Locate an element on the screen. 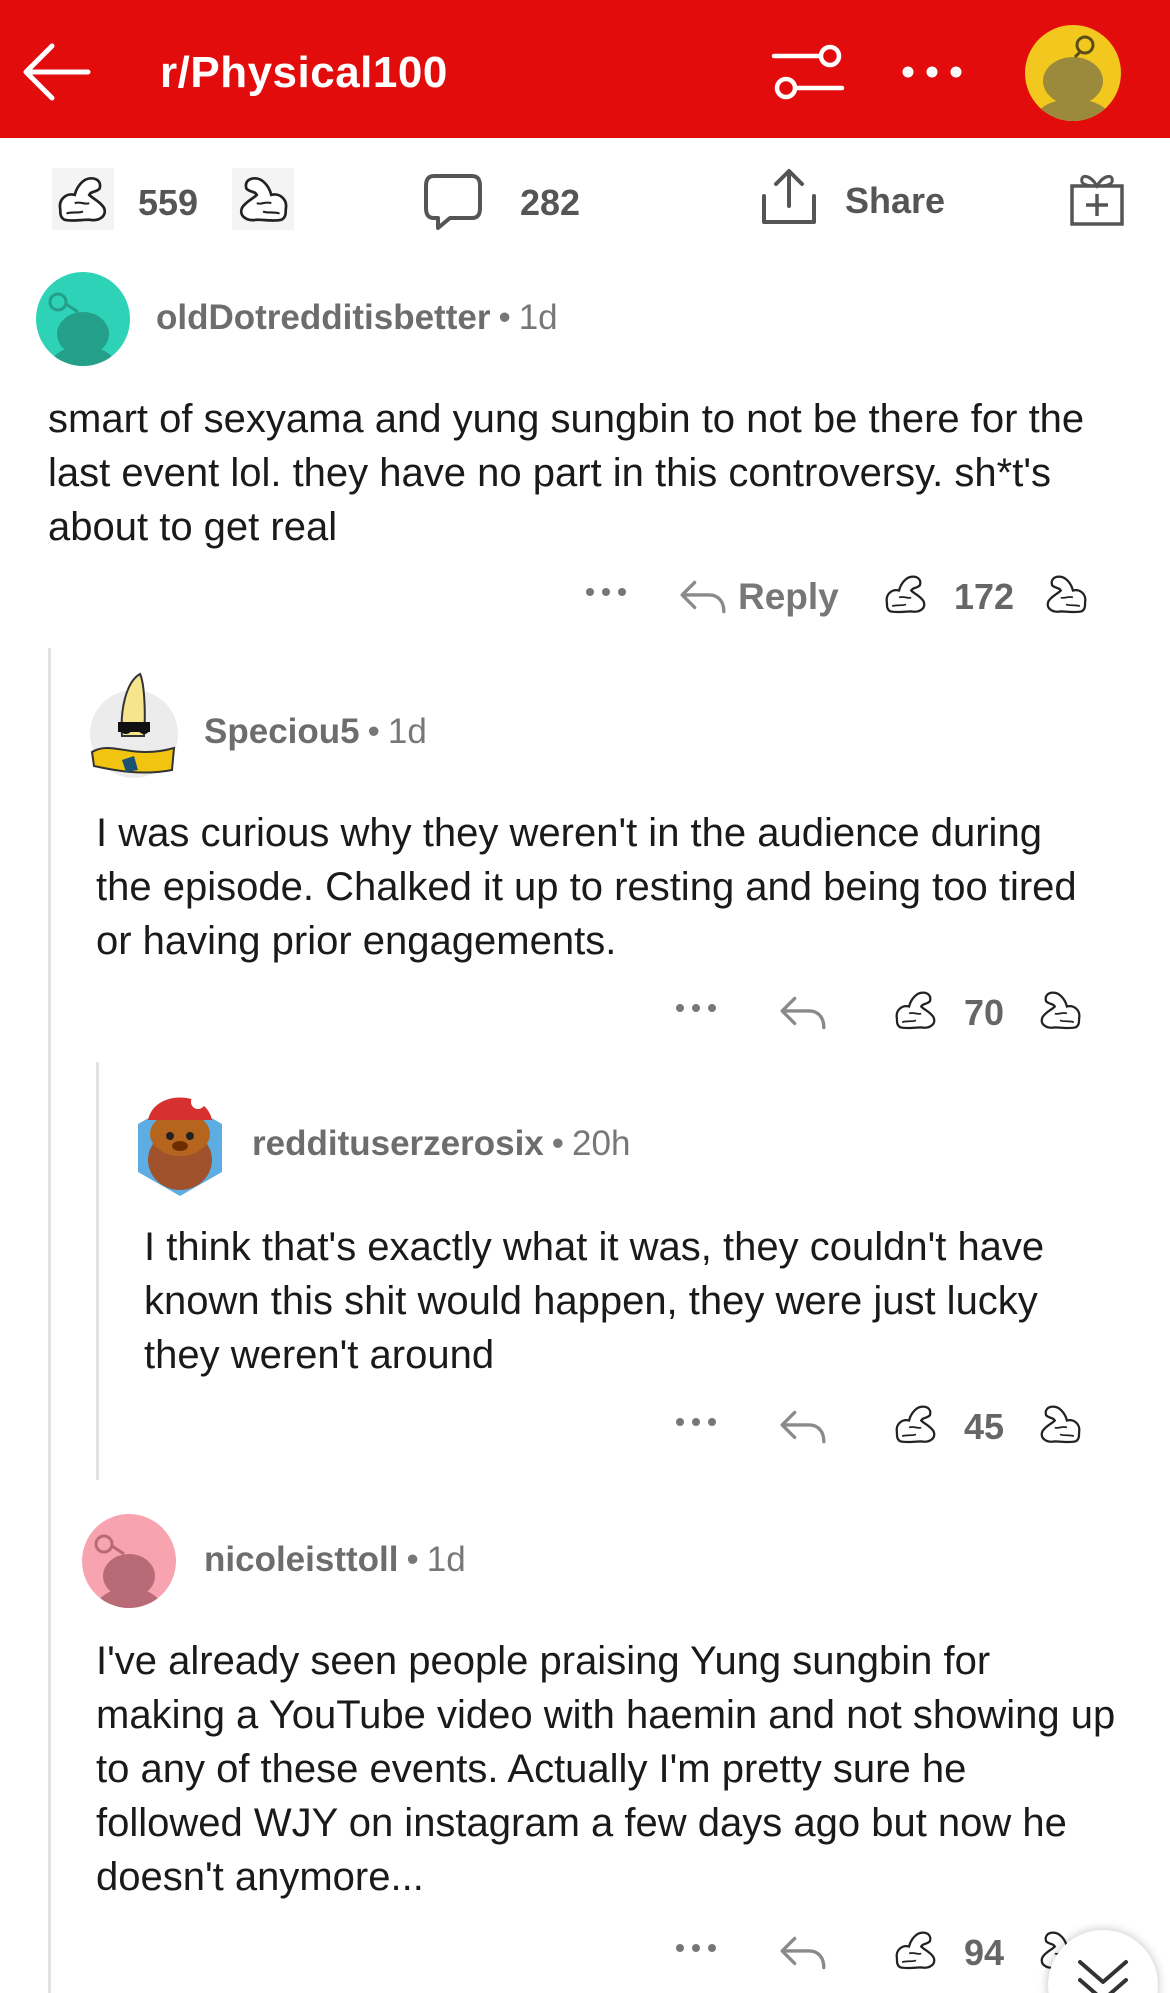 The image size is (1170, 1993). comment-username: reddituserzerosix is located at coordinates (398, 1143).